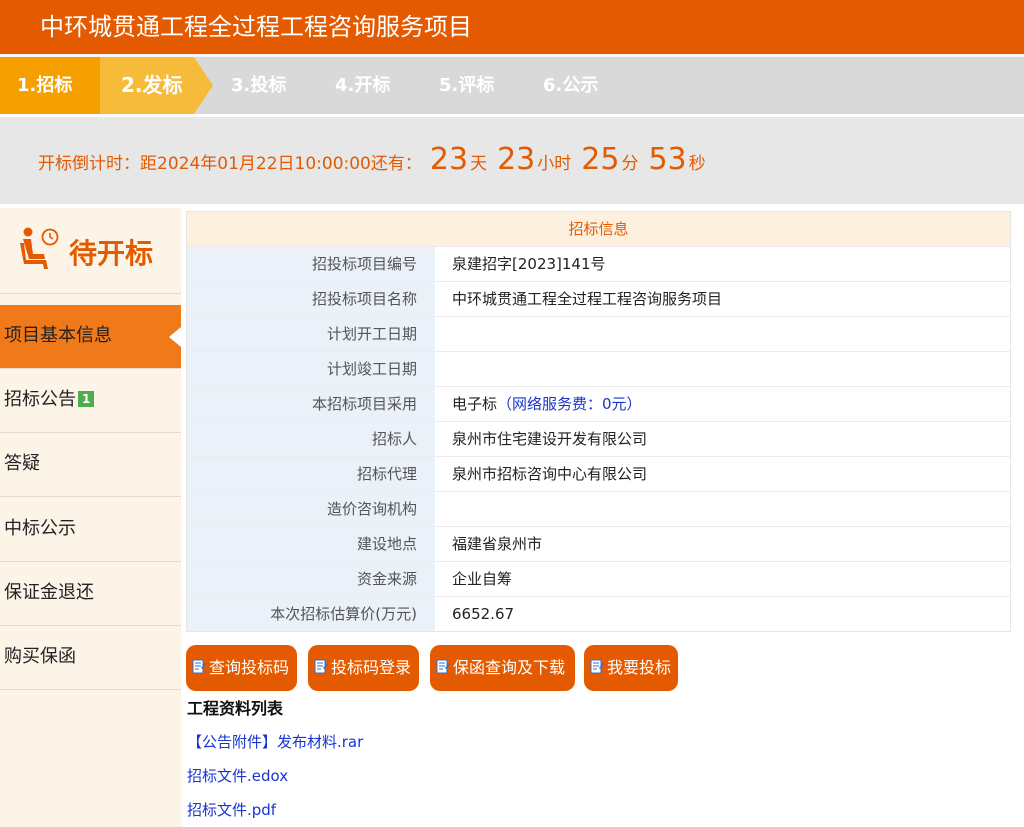 The width and height of the screenshot is (1024, 827). What do you see at coordinates (371, 667) in the screenshot?
I see `button-label: 投标码登录` at bounding box center [371, 667].